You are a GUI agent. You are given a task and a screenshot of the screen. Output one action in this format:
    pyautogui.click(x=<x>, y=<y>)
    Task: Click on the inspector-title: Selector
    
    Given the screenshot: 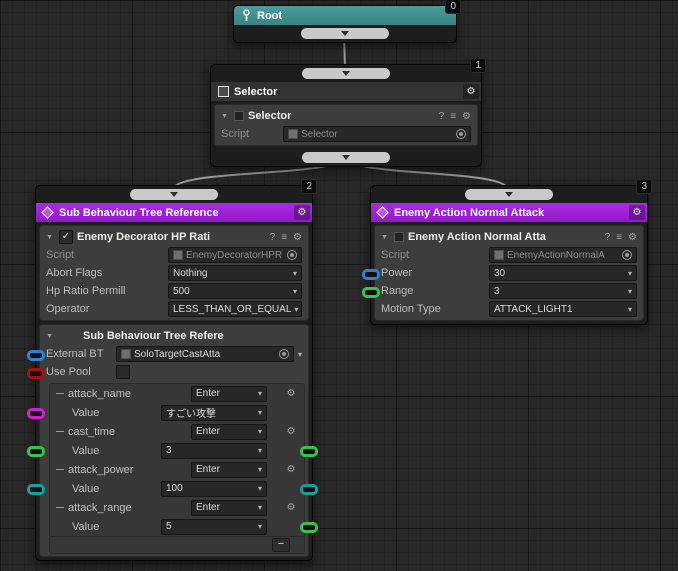 What is the action you would take?
    pyautogui.click(x=270, y=116)
    